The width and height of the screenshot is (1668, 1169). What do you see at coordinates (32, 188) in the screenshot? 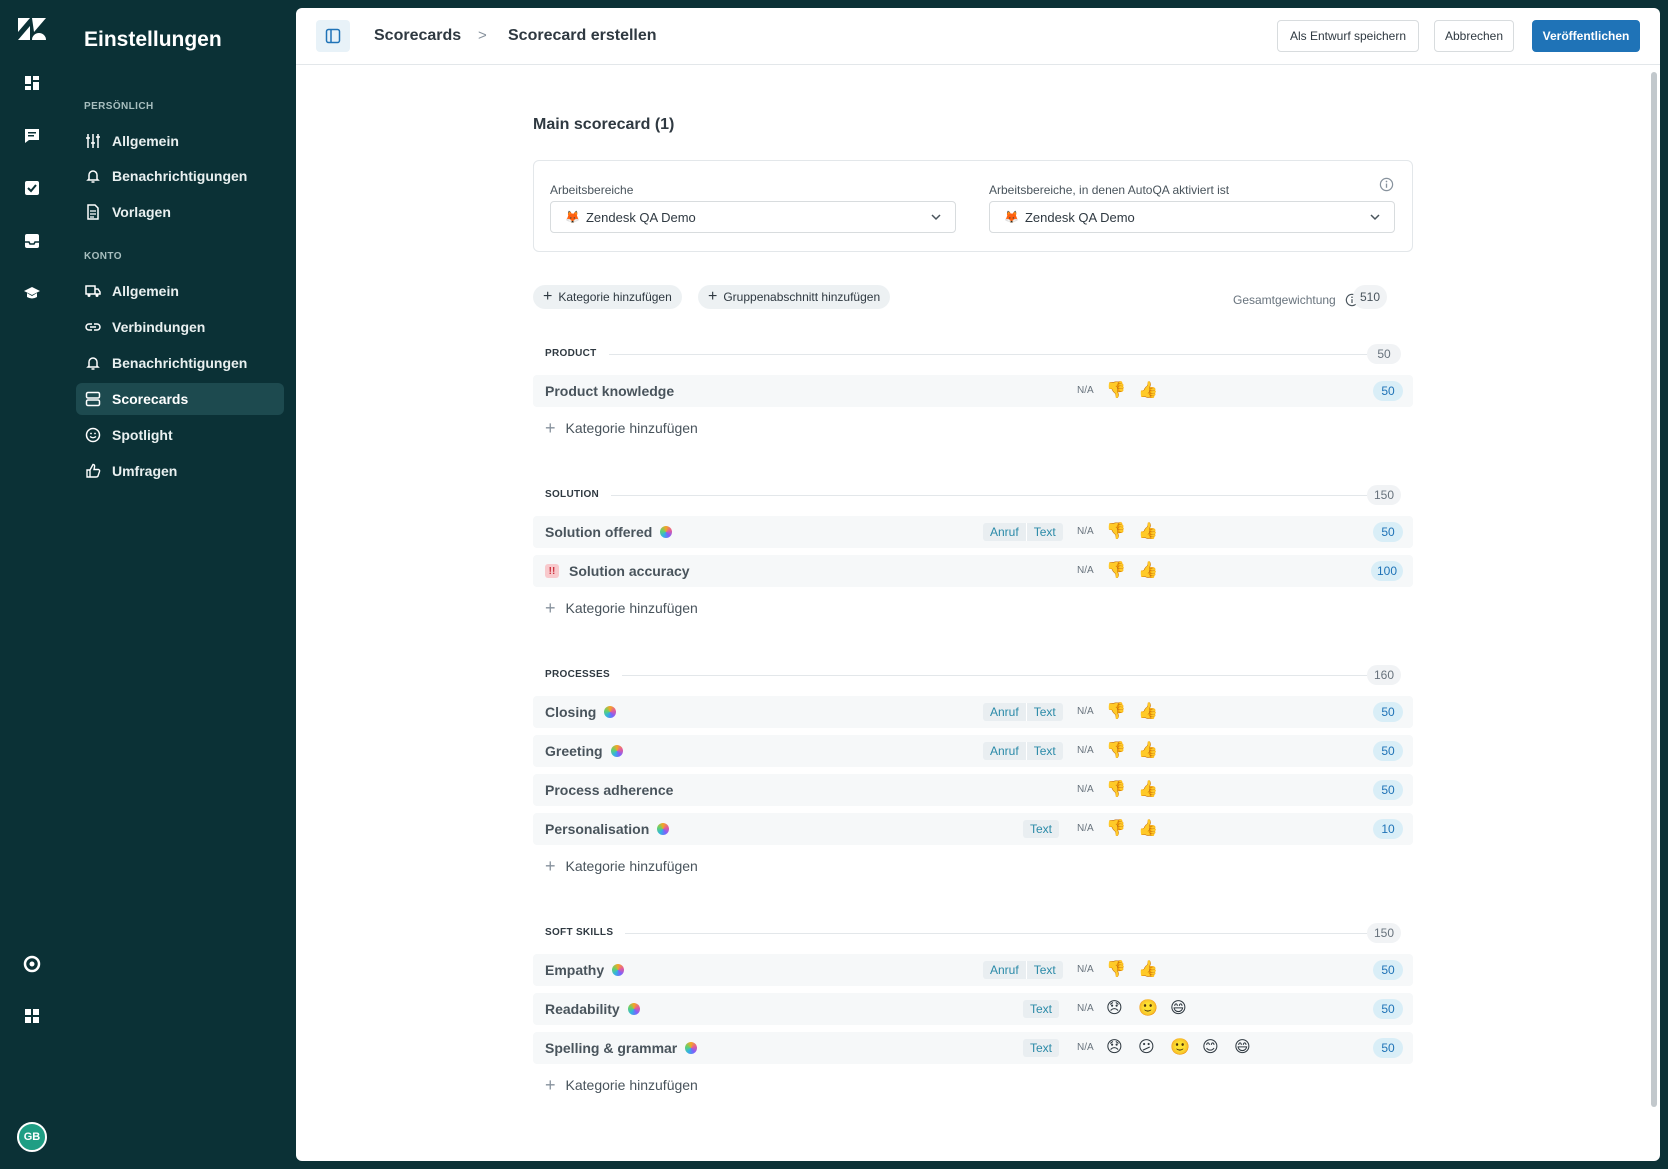
I see `tasks-icon` at bounding box center [32, 188].